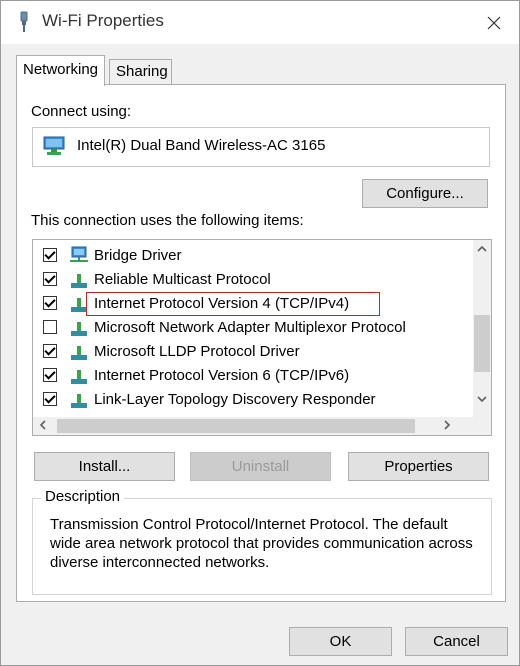 The height and width of the screenshot is (666, 520). Describe the element at coordinates (482, 400) in the screenshot. I see `scroll-down-icon` at that location.